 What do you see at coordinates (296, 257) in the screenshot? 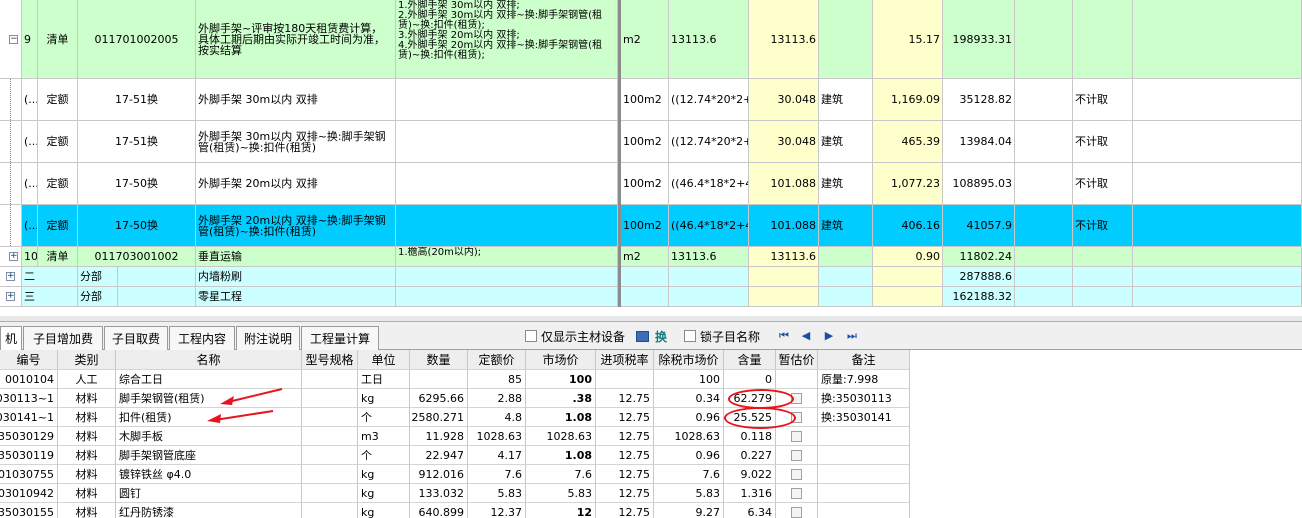
I see `cell-name: 垂直运输` at bounding box center [296, 257].